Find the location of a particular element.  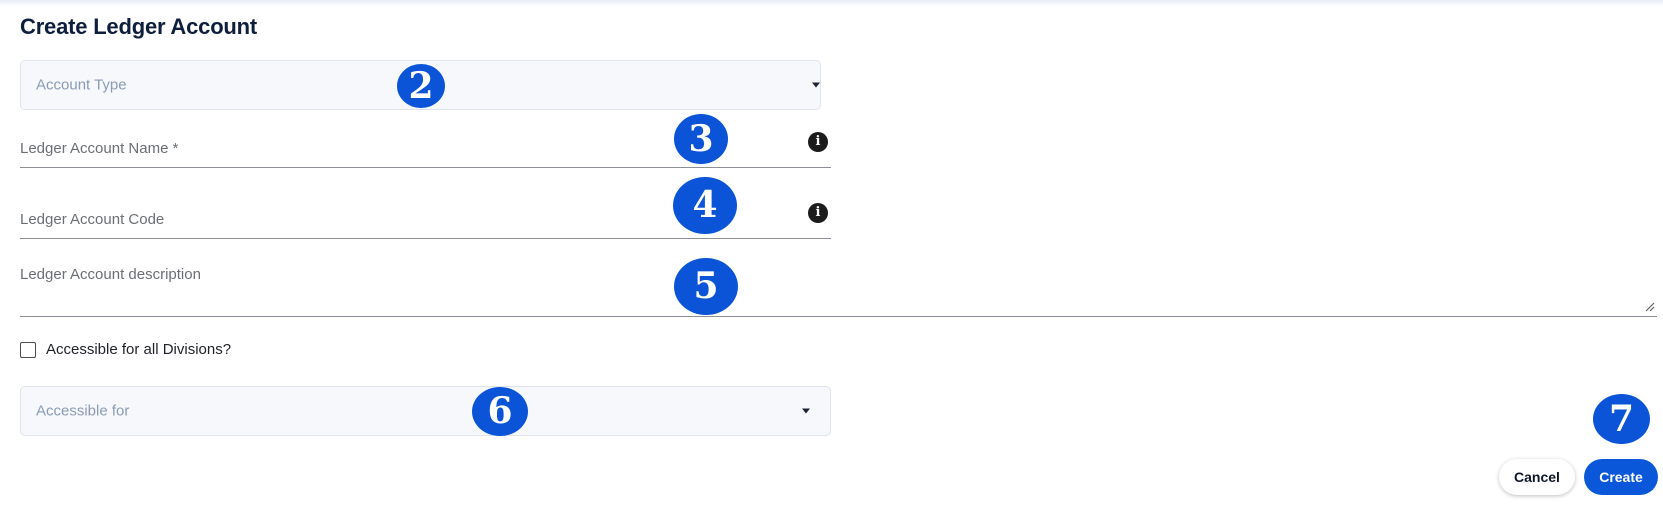

accessible-for-select: Accessible for is located at coordinates (425, 411).